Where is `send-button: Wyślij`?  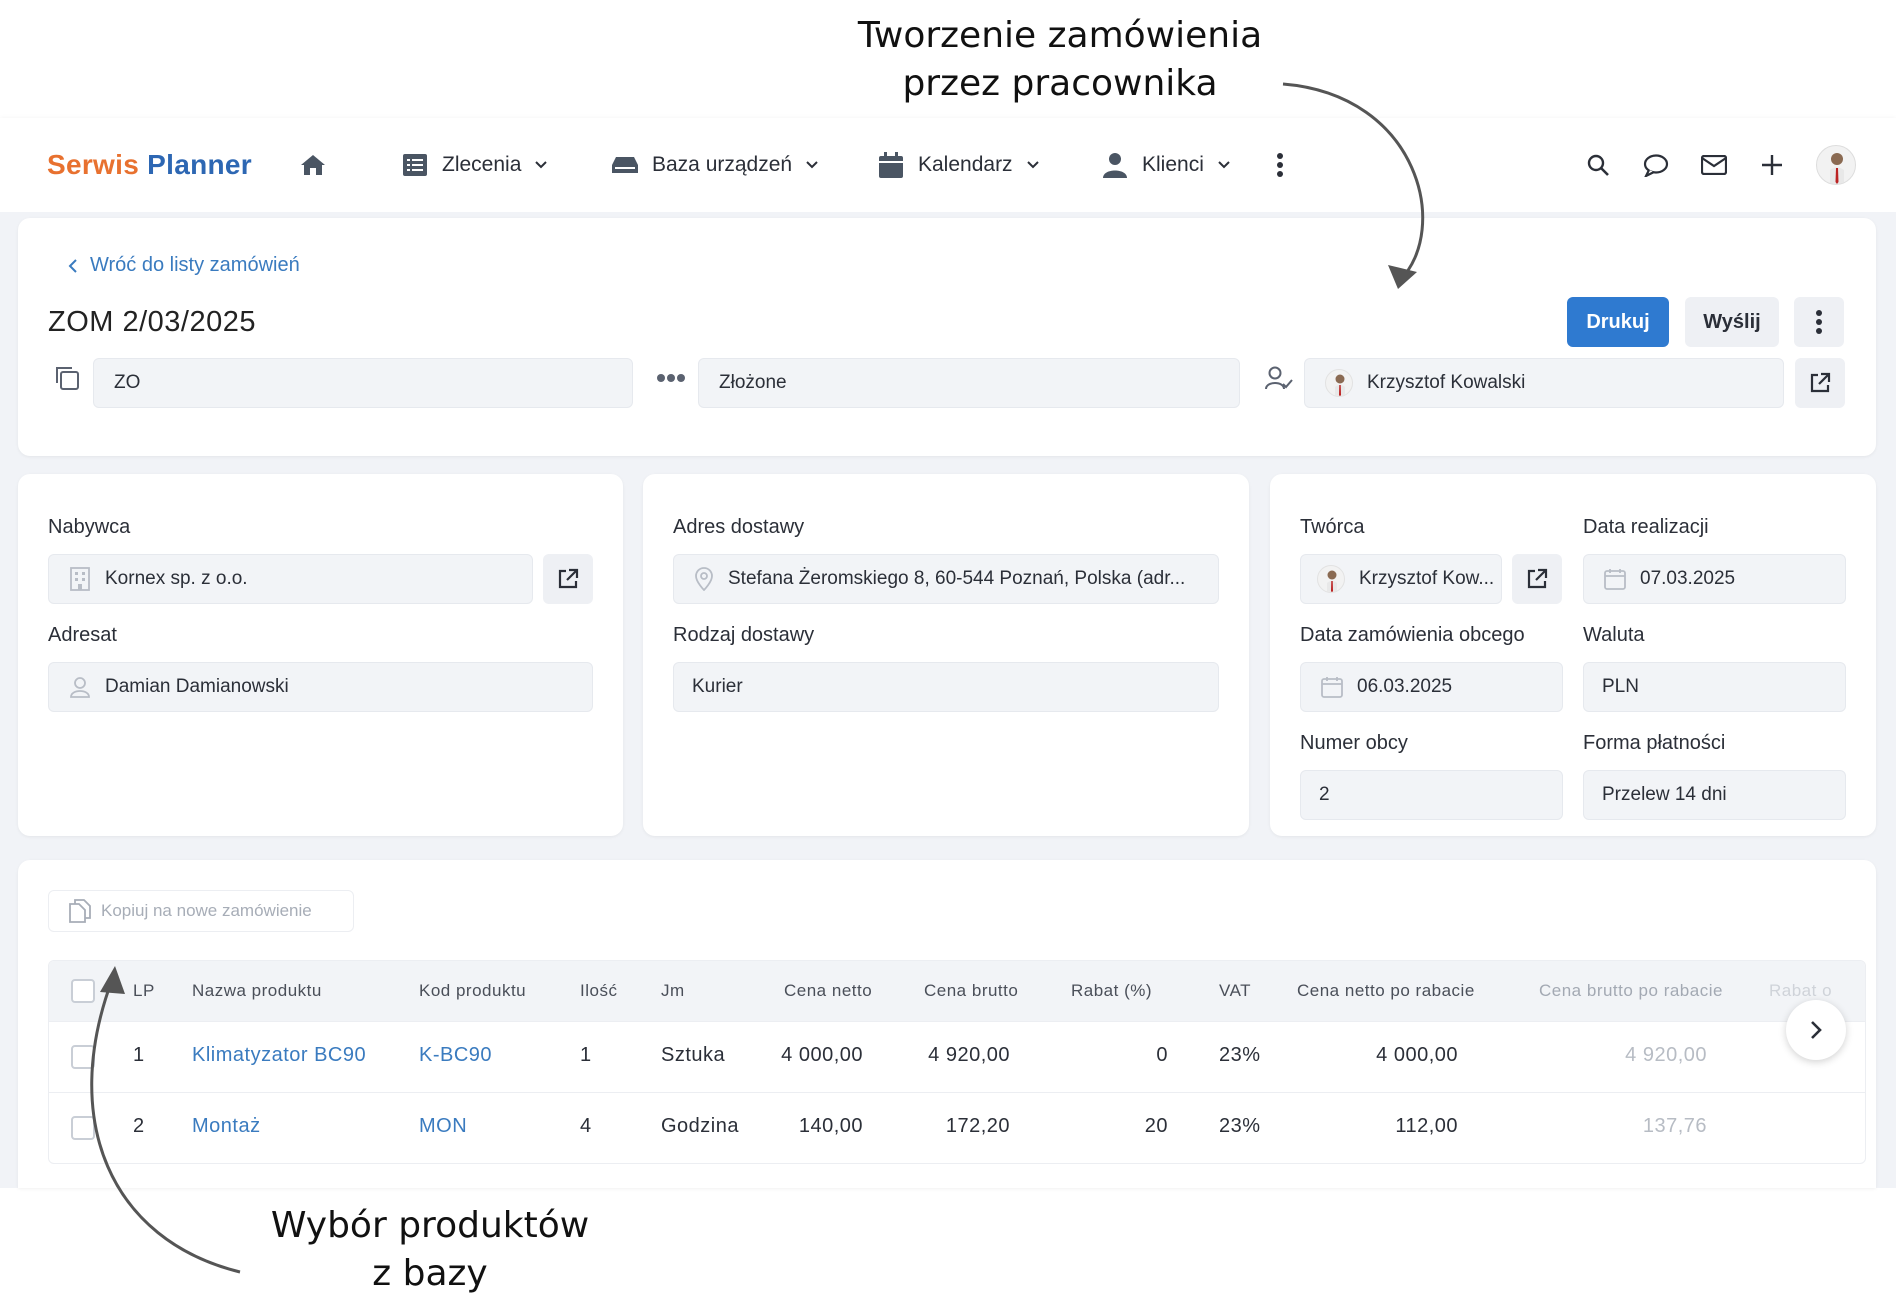 send-button: Wyślij is located at coordinates (1732, 322).